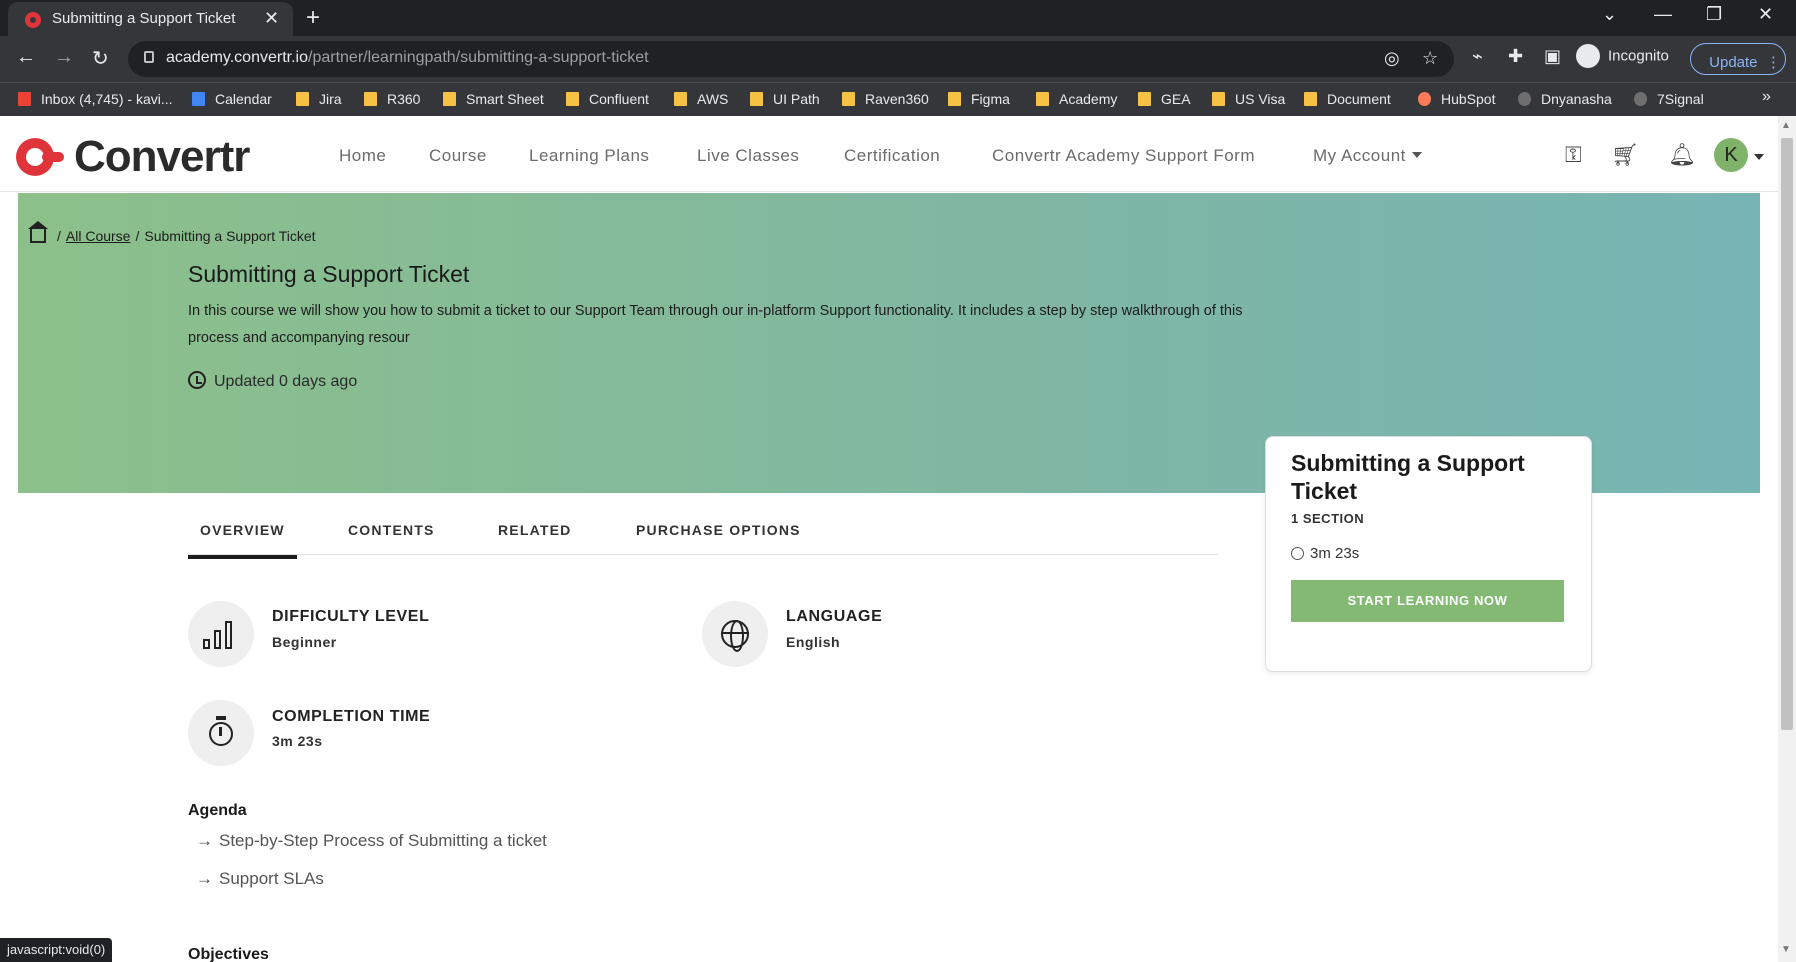  Describe the element at coordinates (391, 530) in the screenshot. I see `tab-contents: CONTENTS` at that location.